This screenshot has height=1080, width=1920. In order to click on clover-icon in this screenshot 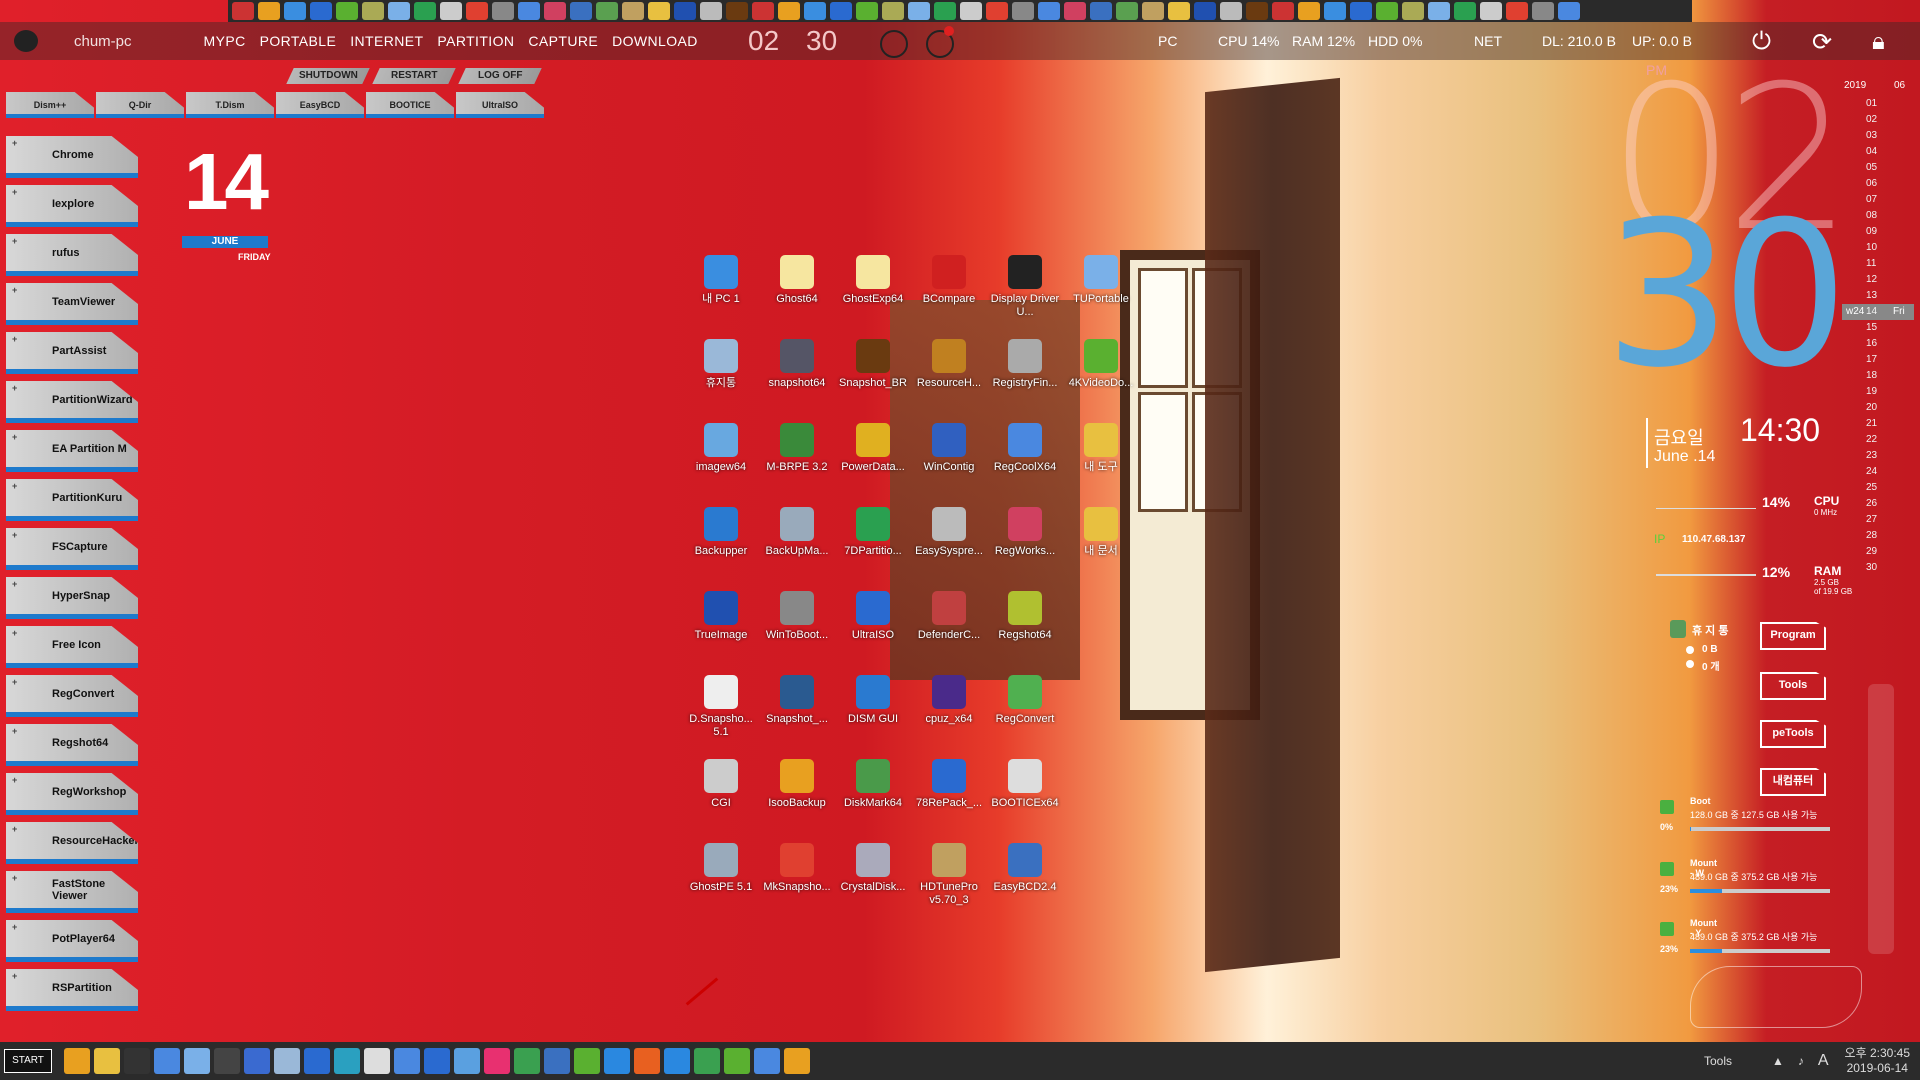, I will do `click(767, 1061)`.